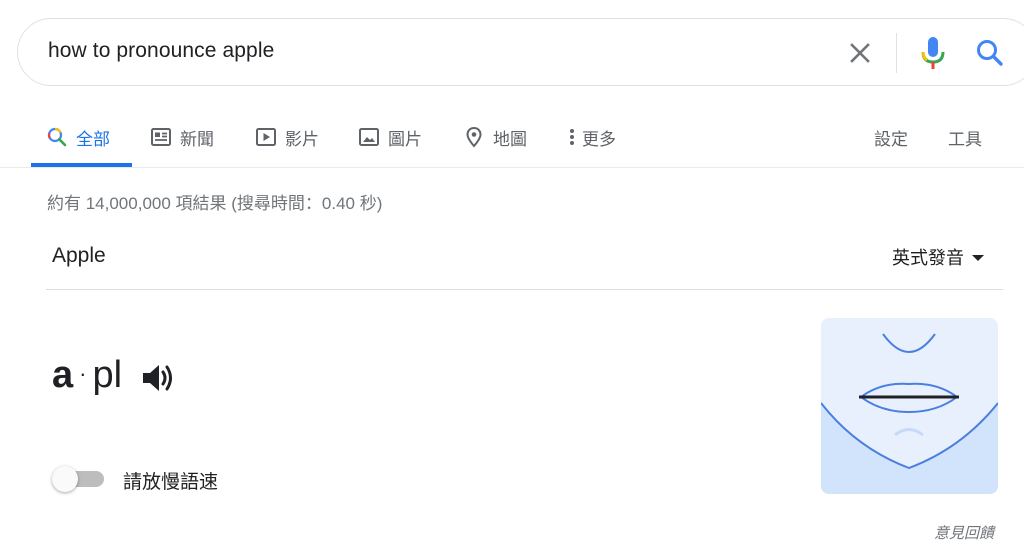  Describe the element at coordinates (896, 53) in the screenshot. I see `search-bar-divider` at that location.